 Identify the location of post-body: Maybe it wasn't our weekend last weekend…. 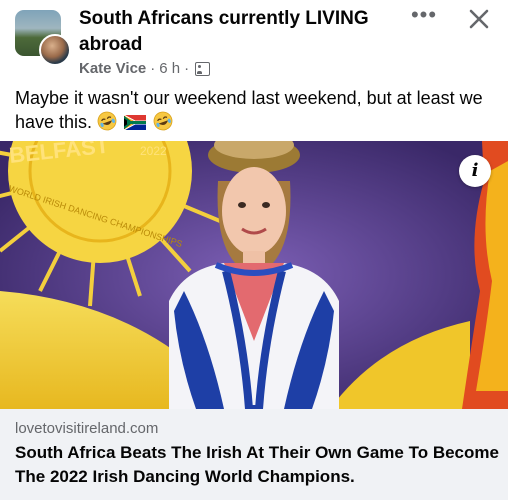
(255, 111).